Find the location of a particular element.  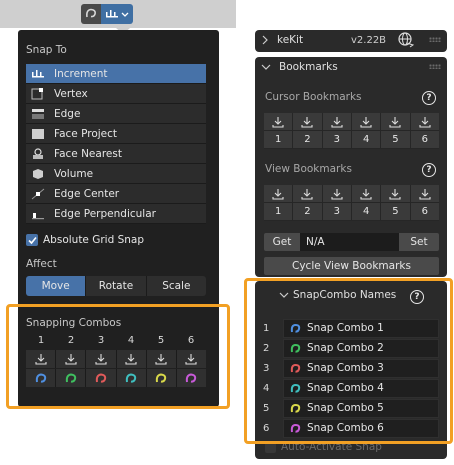

snap-item-edge-perpendicular: Edge Perpendicular is located at coordinates (116, 214).